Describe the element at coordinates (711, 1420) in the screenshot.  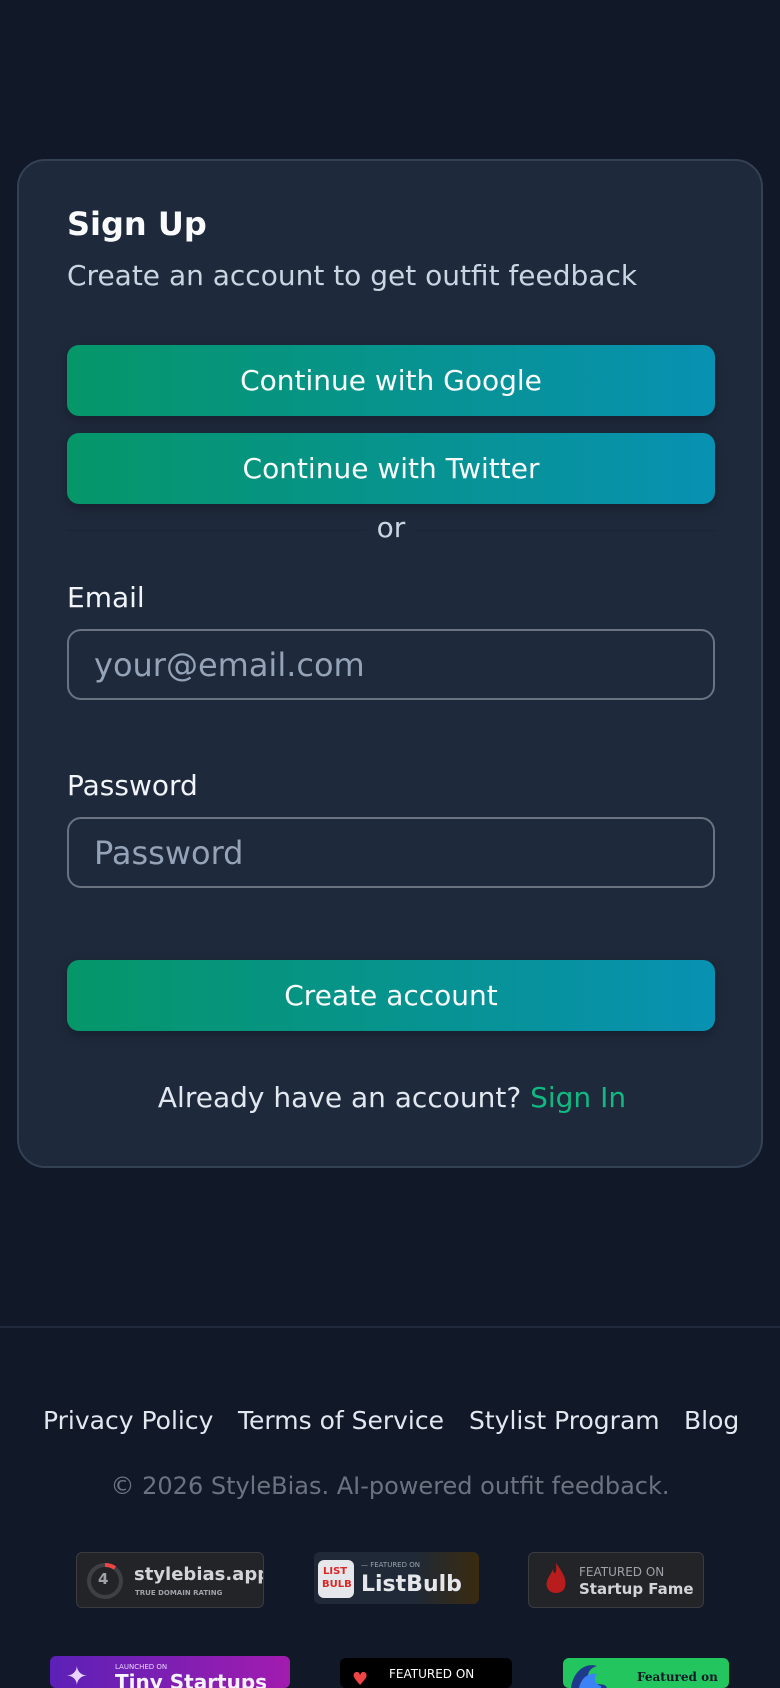
I see `blog-link: Blog` at that location.